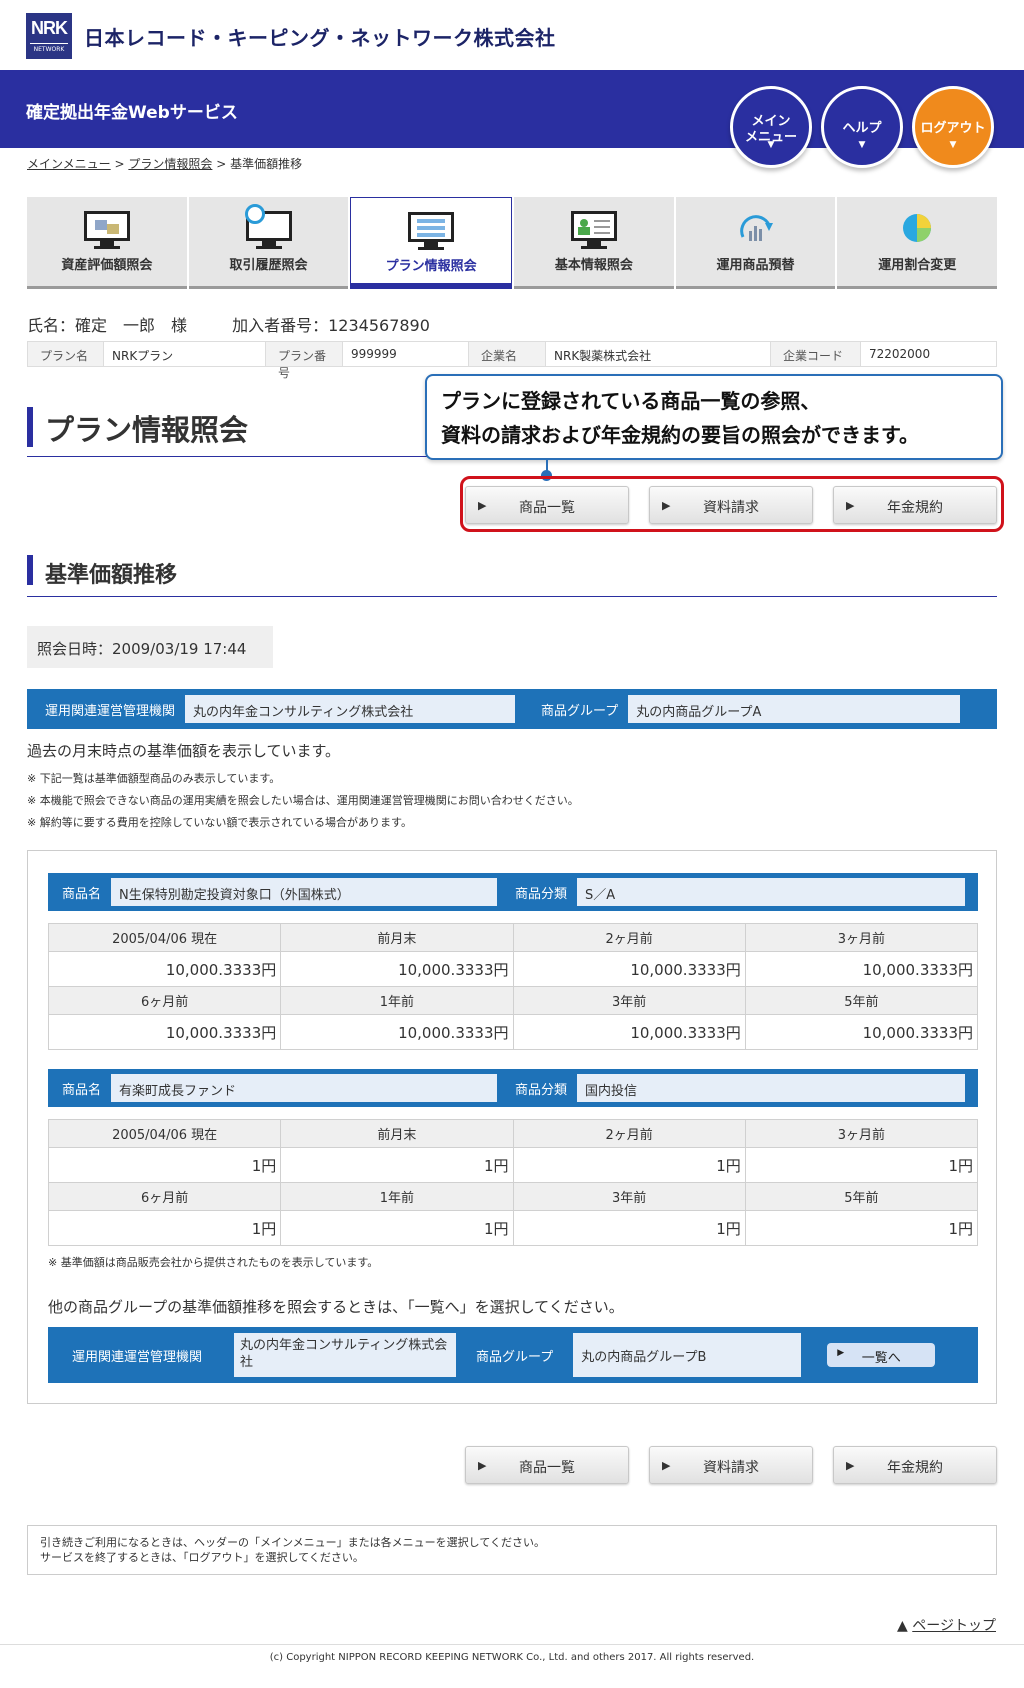 The height and width of the screenshot is (1688, 1024). I want to click on product-header: 商品名 有楽町成長ファンド 商品分類 国内投信, so click(513, 1088).